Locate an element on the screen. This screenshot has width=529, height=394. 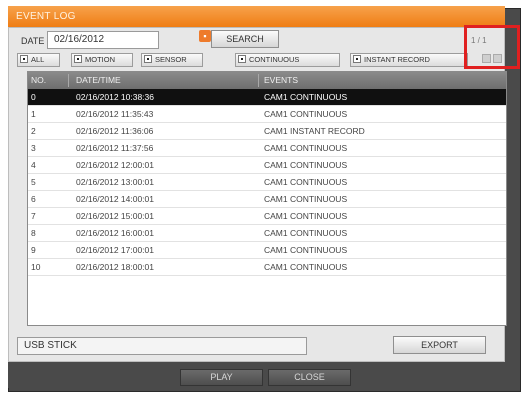
checkbox-all: ALL is located at coordinates (38, 60).